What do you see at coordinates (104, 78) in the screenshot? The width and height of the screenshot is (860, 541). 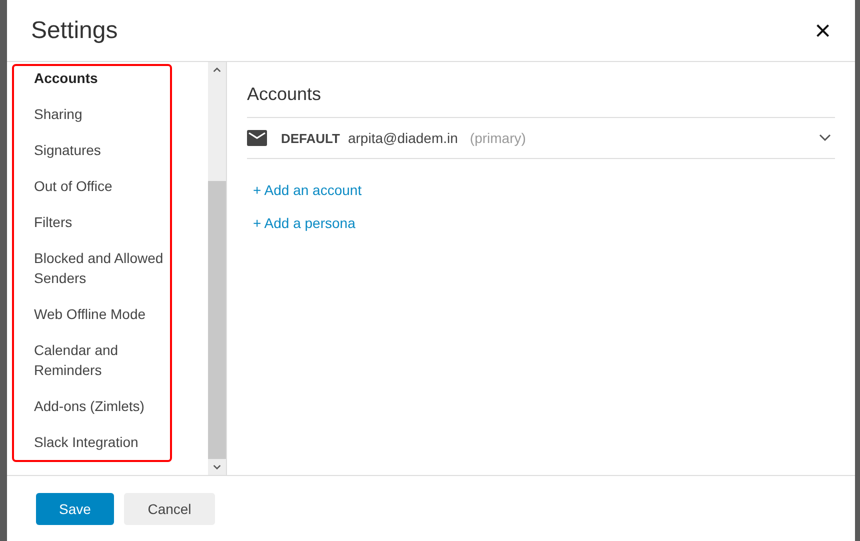 I see `sidebar-item: Accounts` at bounding box center [104, 78].